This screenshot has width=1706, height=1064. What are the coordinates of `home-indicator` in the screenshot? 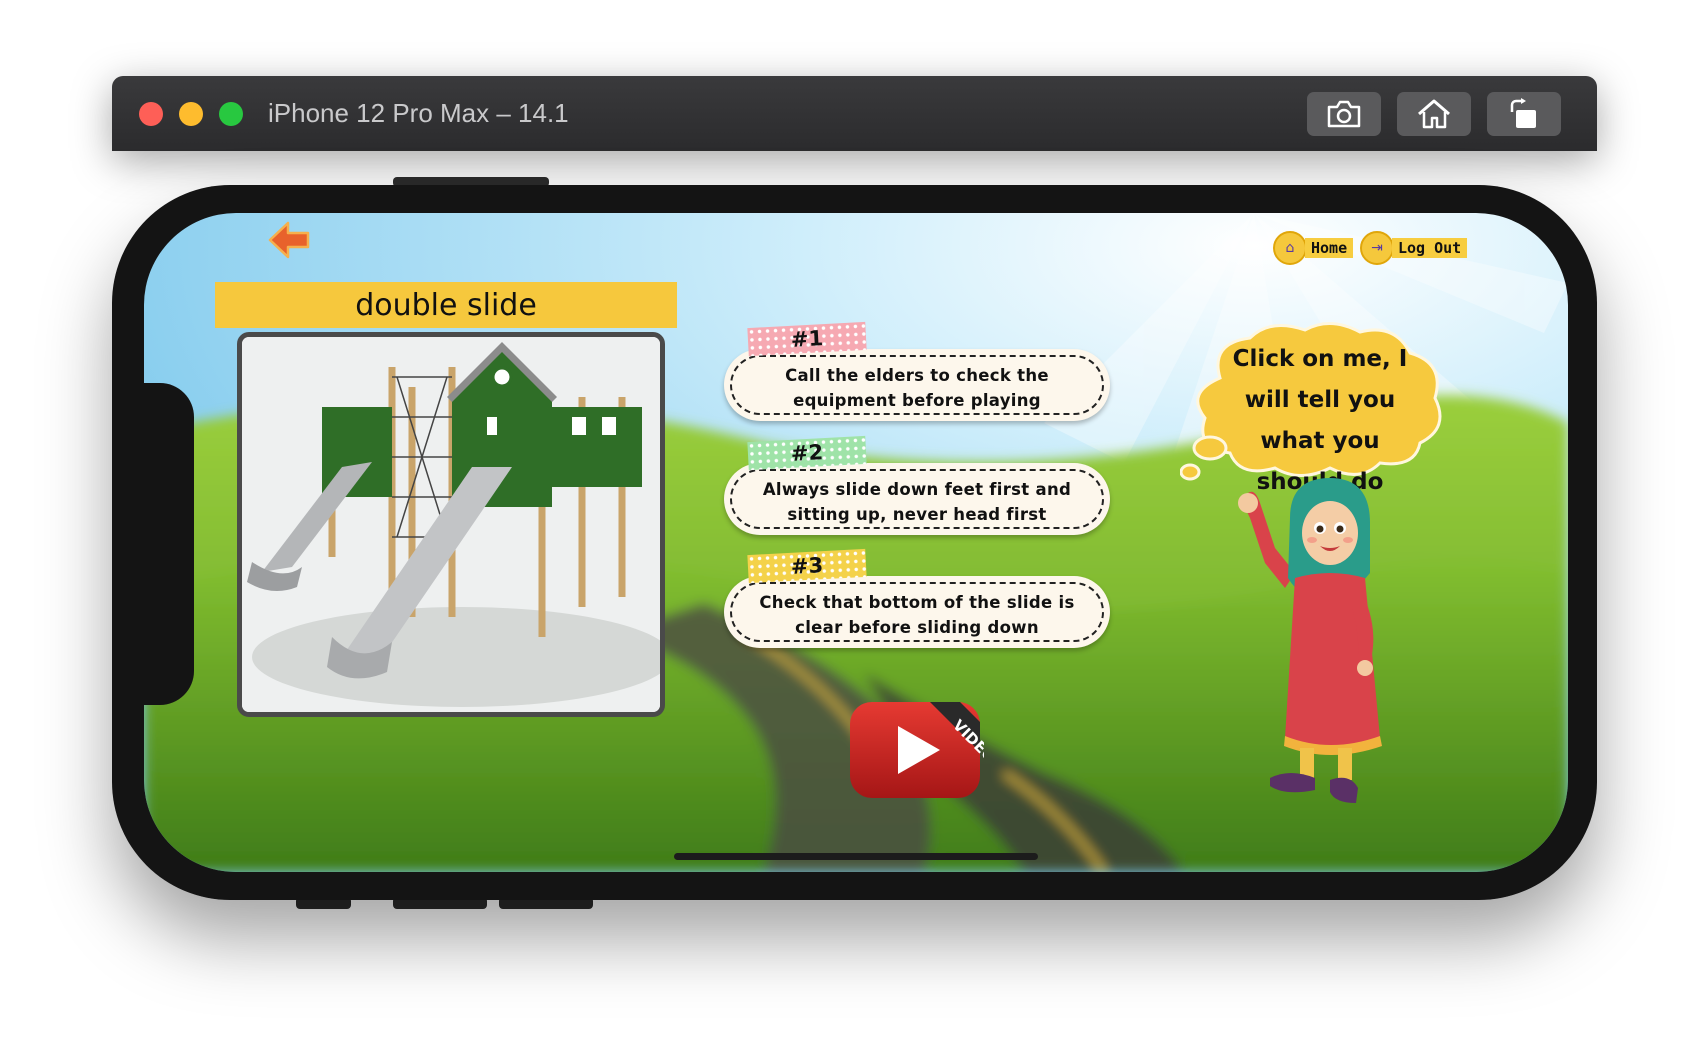 It's located at (856, 856).